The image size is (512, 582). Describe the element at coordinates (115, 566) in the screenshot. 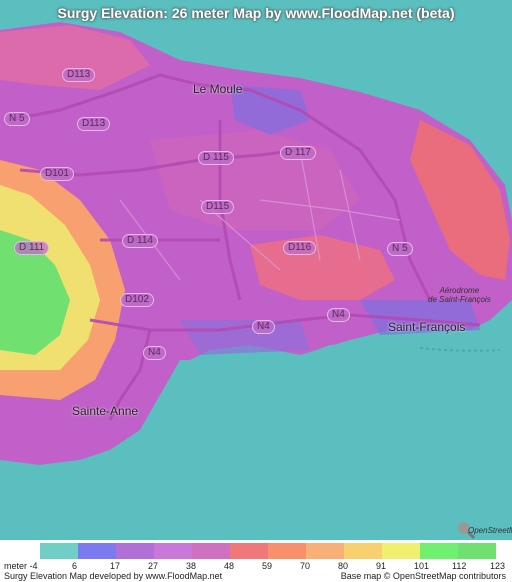

I see `legend-tick-label: 17` at that location.